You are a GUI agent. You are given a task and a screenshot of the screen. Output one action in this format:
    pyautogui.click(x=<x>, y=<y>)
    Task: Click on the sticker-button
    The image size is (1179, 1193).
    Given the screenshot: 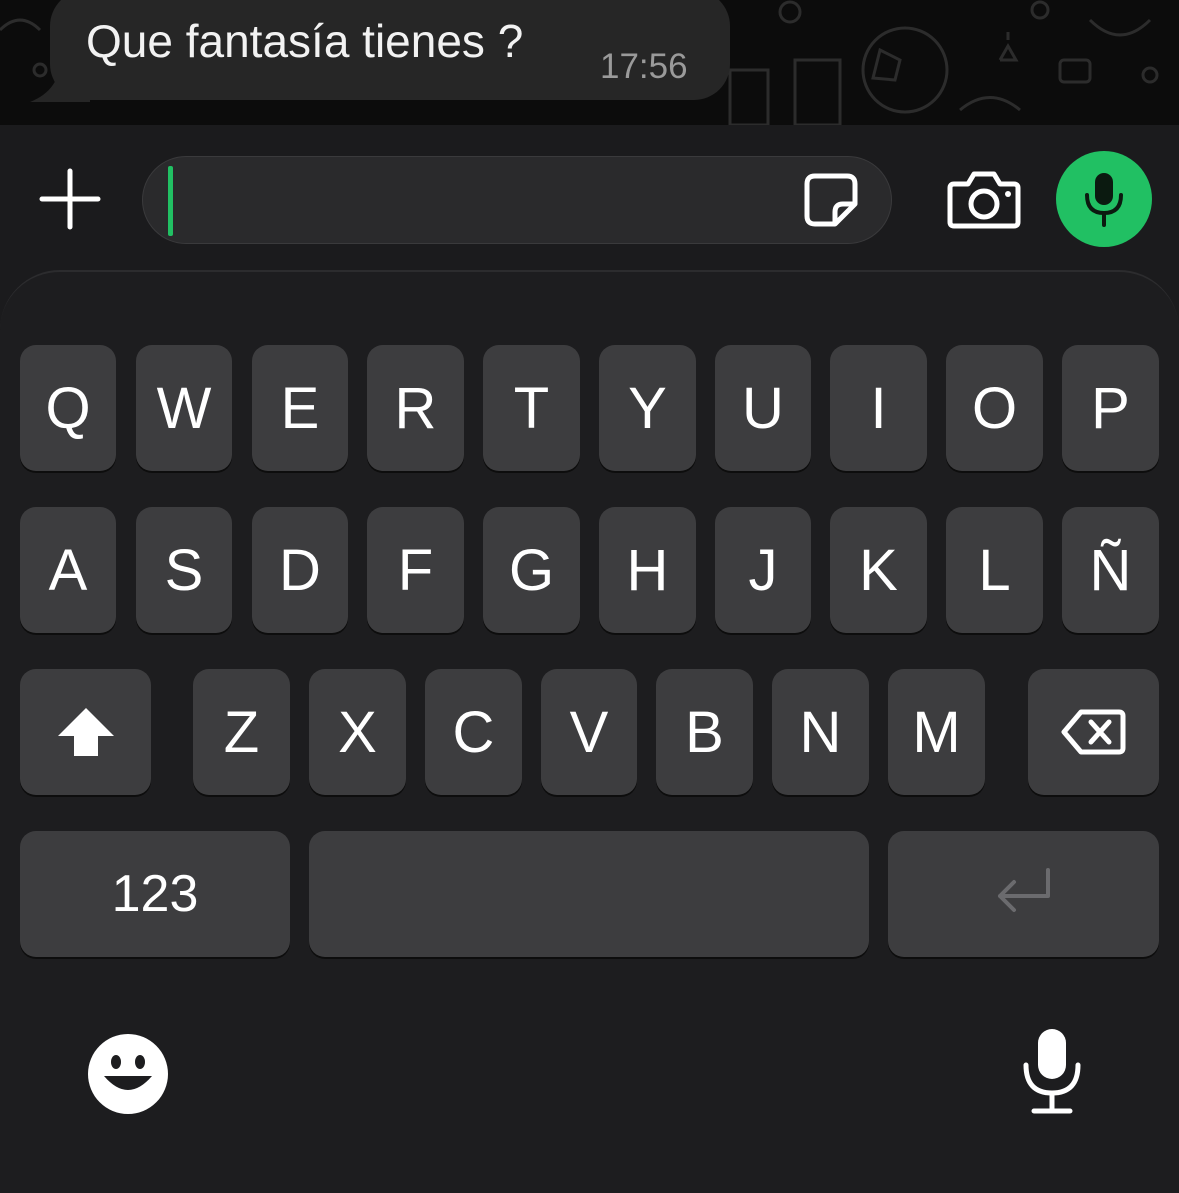 What is the action you would take?
    pyautogui.click(x=831, y=200)
    